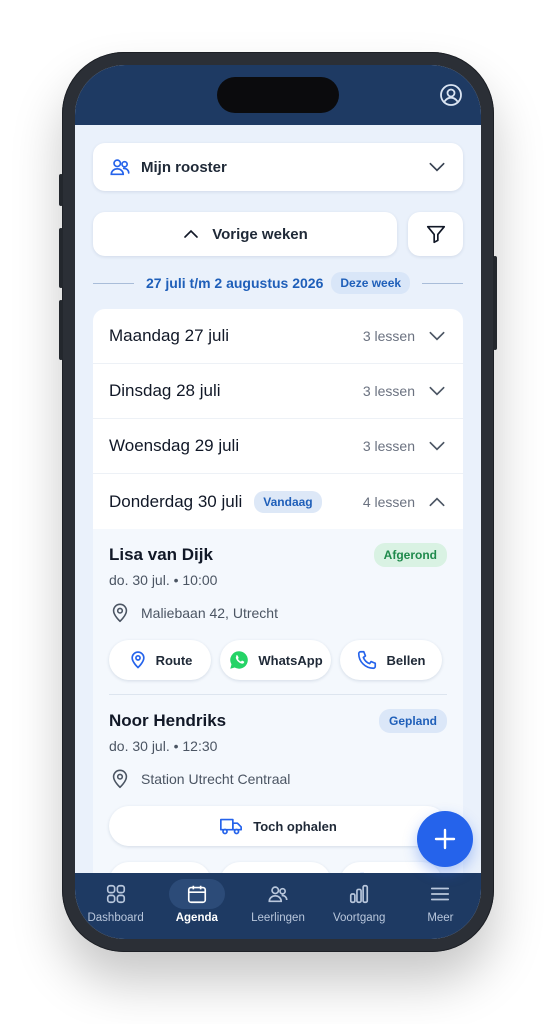 Image resolution: width=555 pixels, height=1024 pixels. What do you see at coordinates (216, 779) in the screenshot?
I see `lesson-address: Station Utrecht Centraal` at bounding box center [216, 779].